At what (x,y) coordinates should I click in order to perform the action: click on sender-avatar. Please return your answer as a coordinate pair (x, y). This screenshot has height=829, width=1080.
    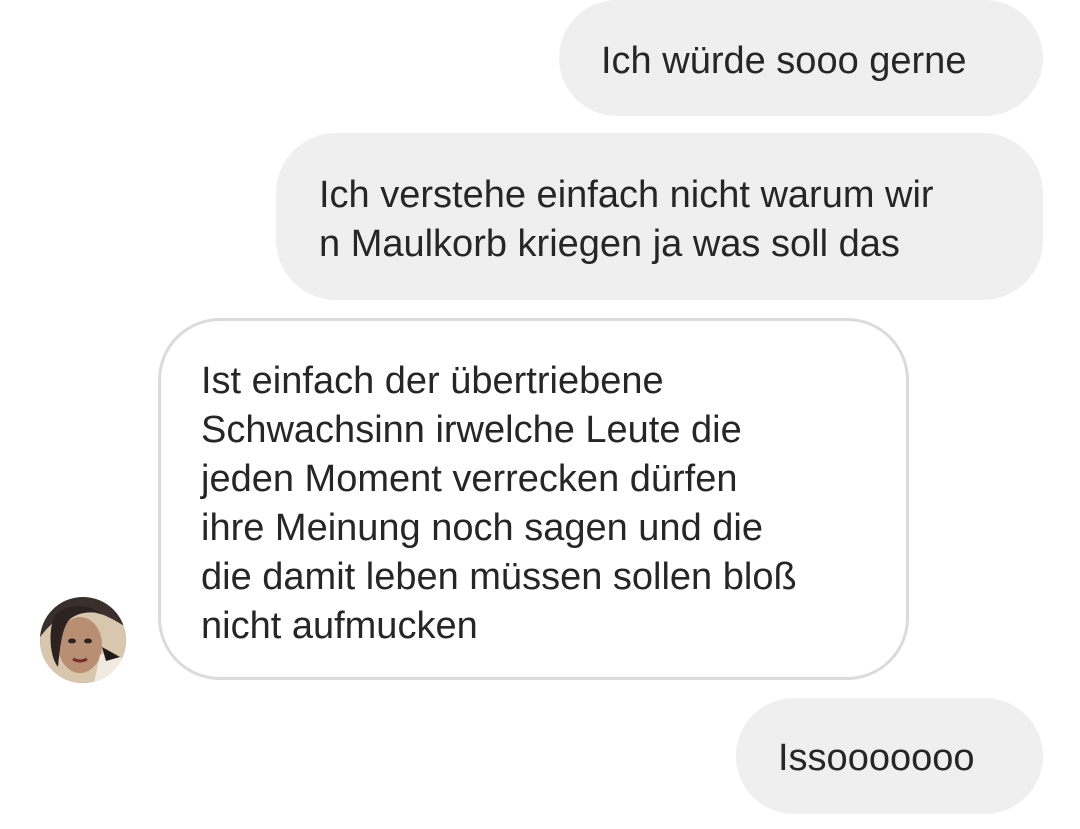
    Looking at the image, I should click on (83, 640).